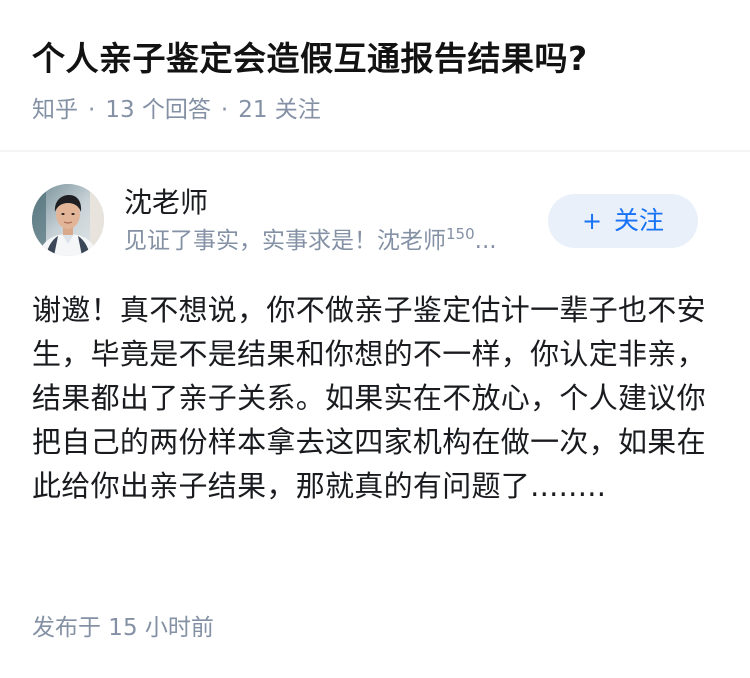 This screenshot has width=750, height=678. I want to click on answer-count: 13 个回答, so click(158, 110).